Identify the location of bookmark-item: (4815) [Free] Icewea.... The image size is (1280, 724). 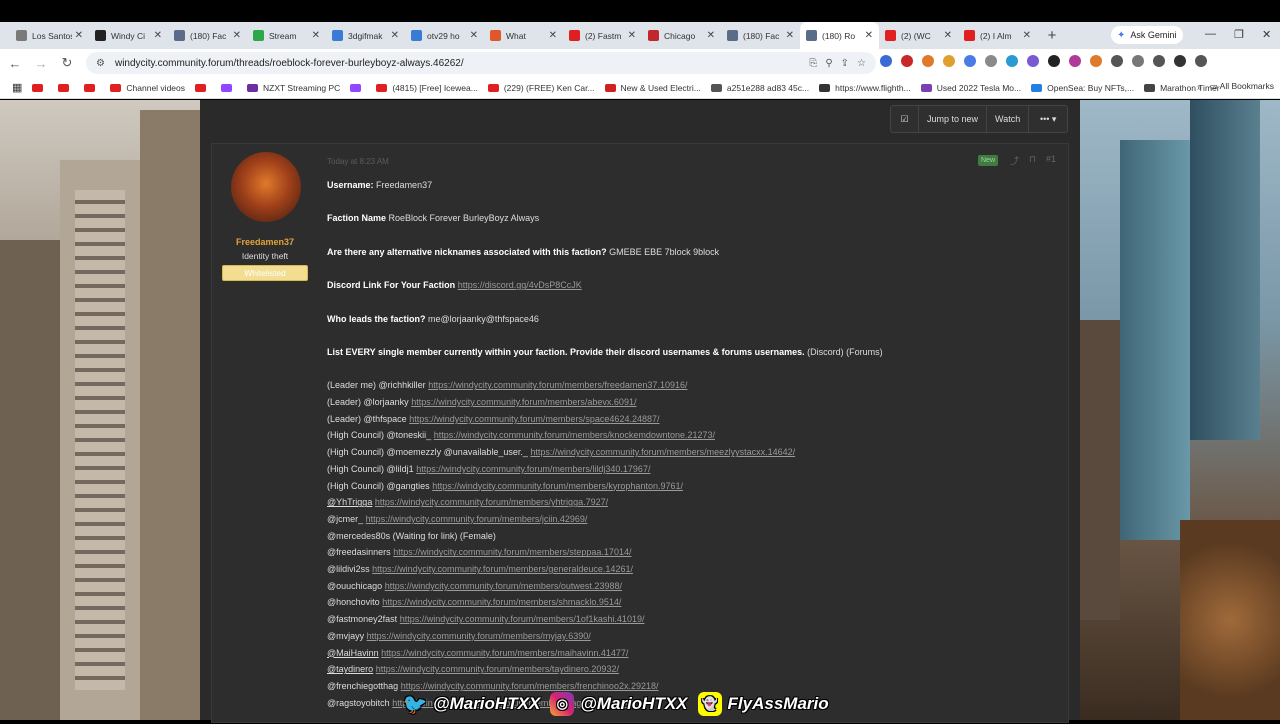
(427, 88).